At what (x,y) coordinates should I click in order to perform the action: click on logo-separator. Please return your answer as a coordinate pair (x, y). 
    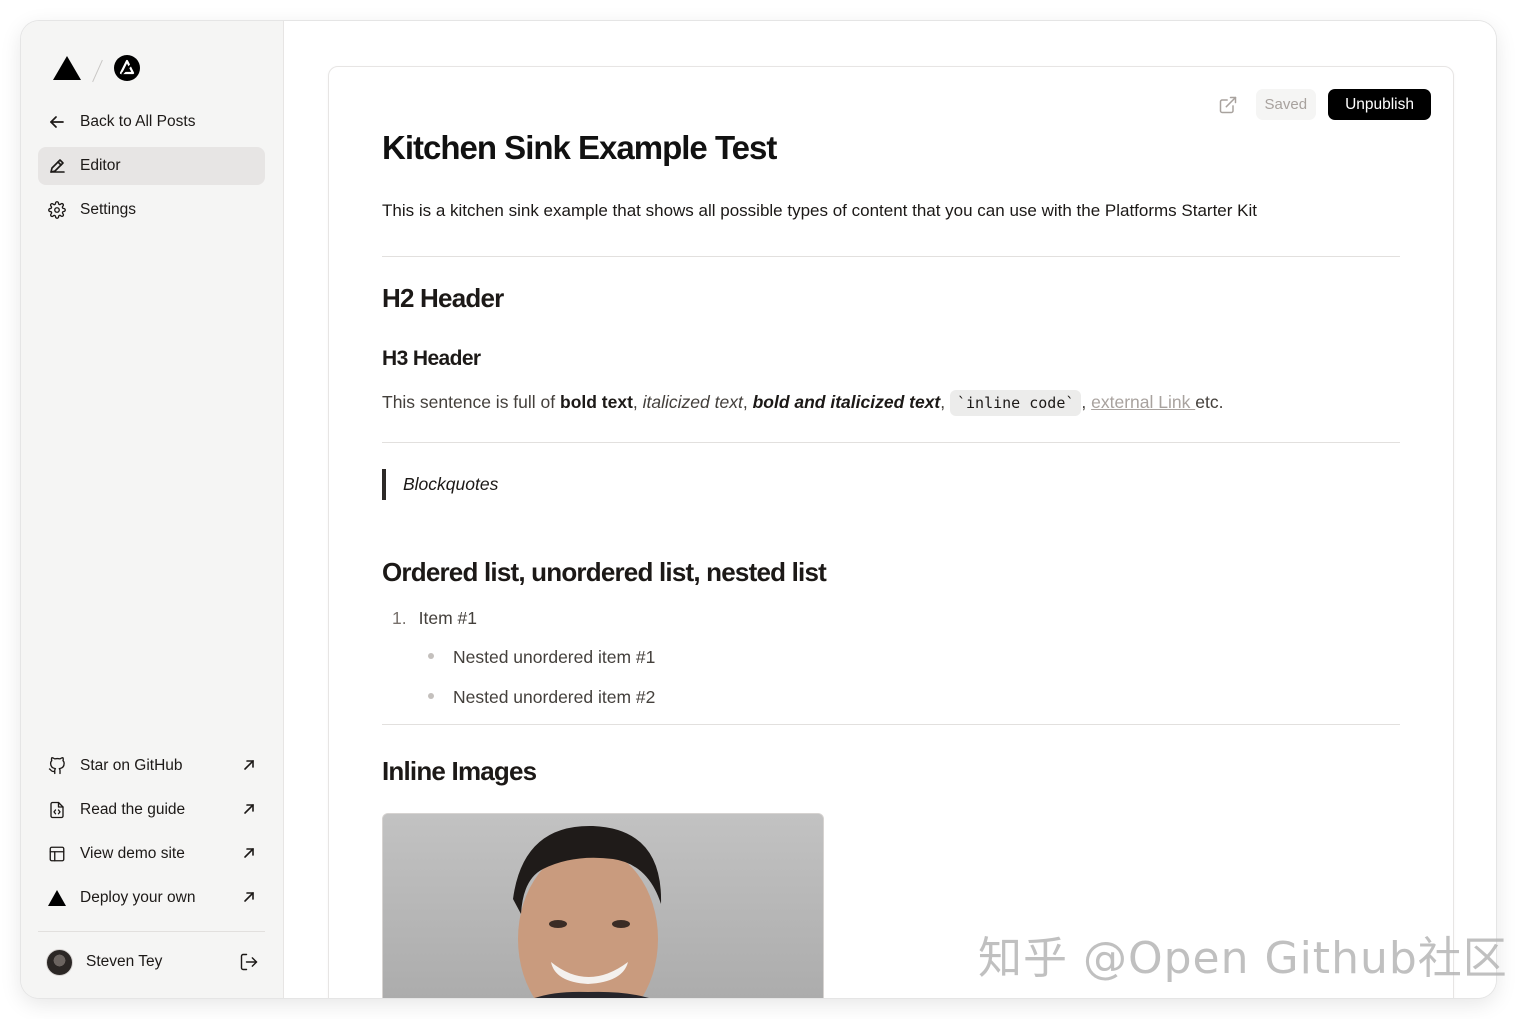
    Looking at the image, I should click on (97, 70).